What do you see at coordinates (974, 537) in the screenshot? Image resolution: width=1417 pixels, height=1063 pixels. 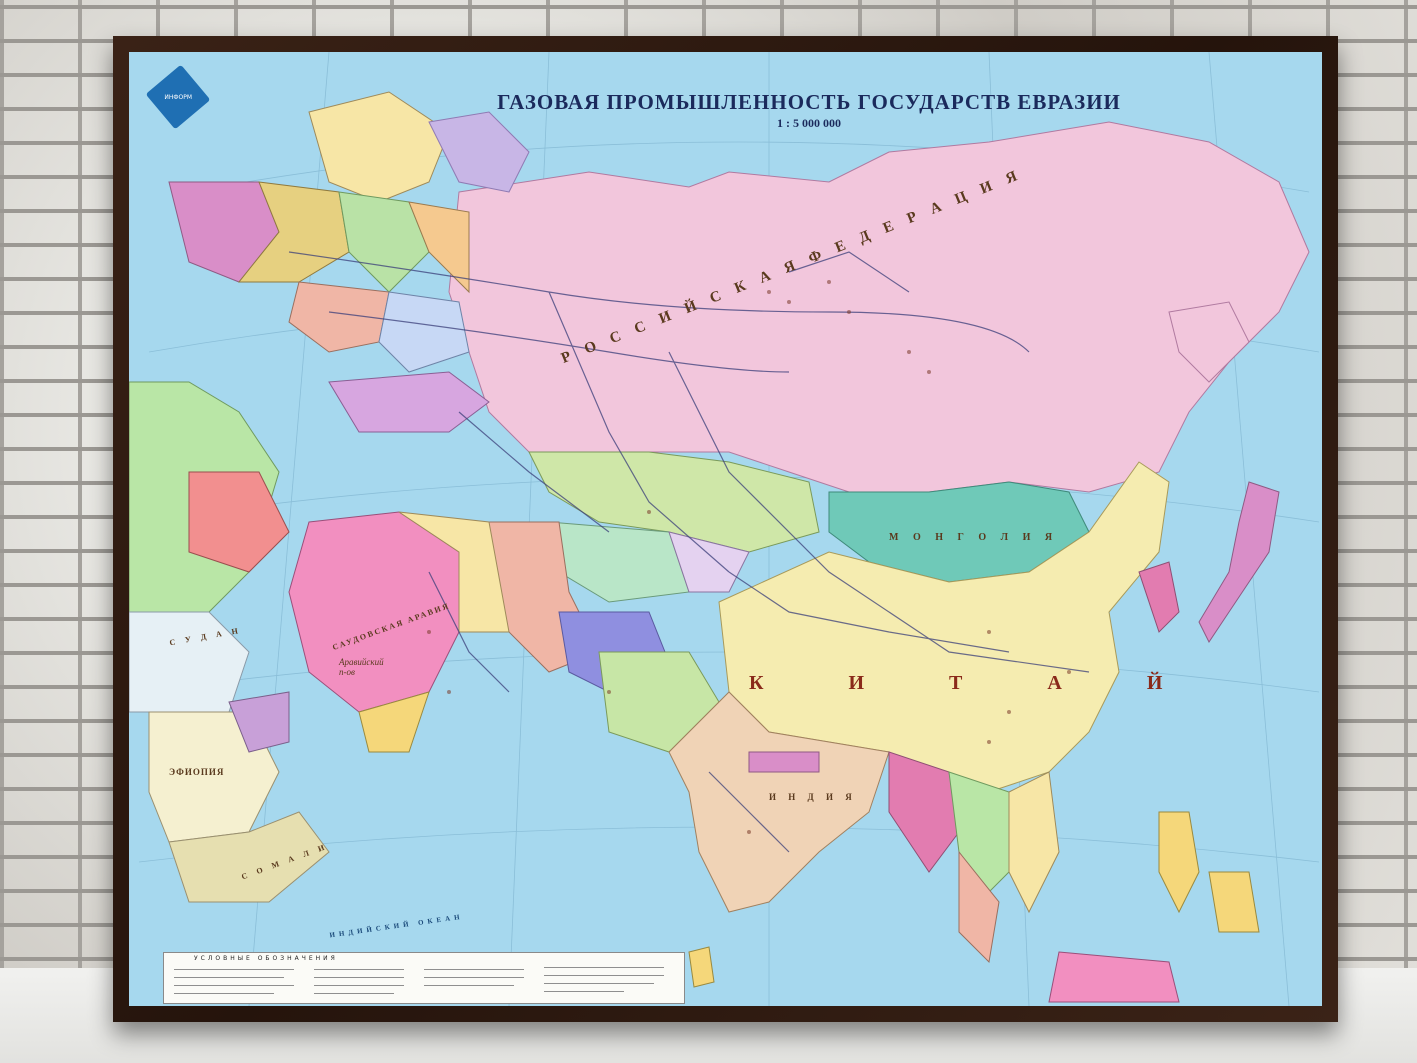 I see `label-mongolia: М О Н Г О Л И Я` at bounding box center [974, 537].